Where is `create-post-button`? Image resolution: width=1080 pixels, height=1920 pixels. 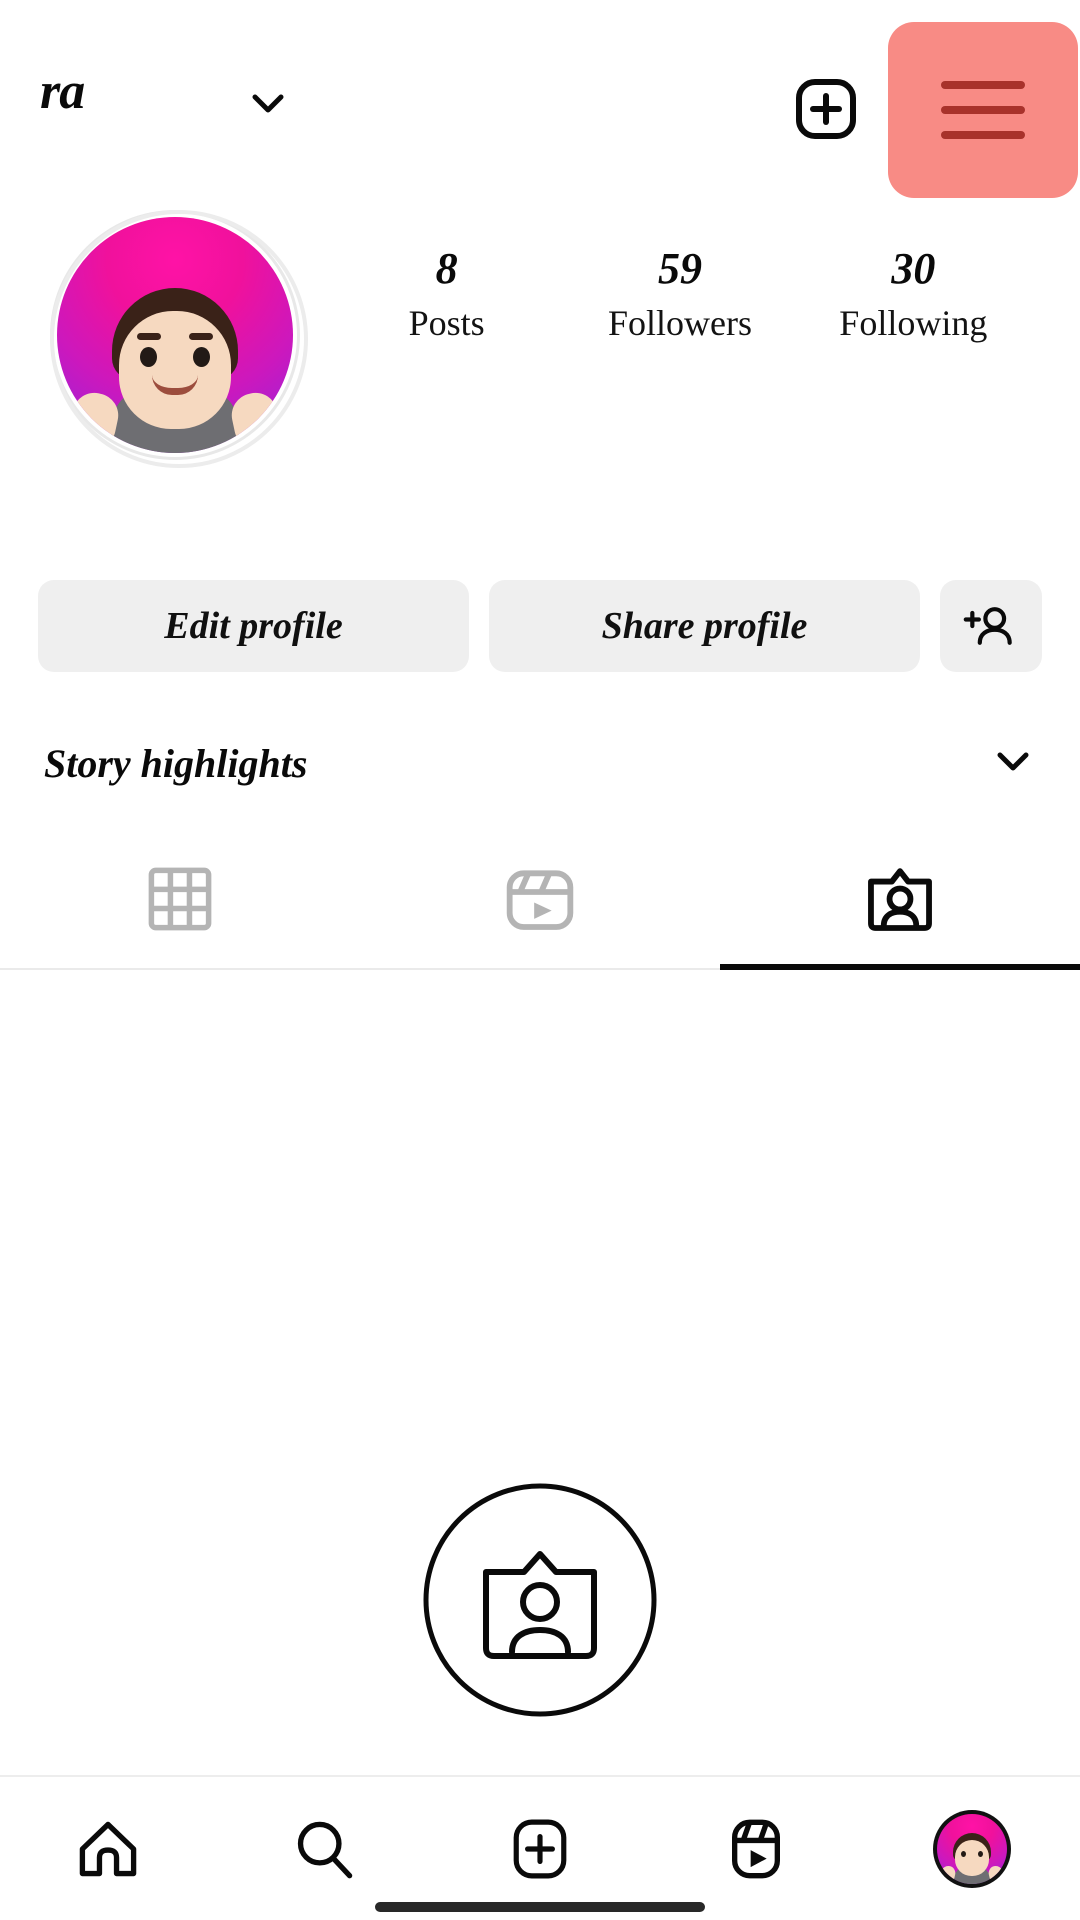 create-post-button is located at coordinates (826, 109).